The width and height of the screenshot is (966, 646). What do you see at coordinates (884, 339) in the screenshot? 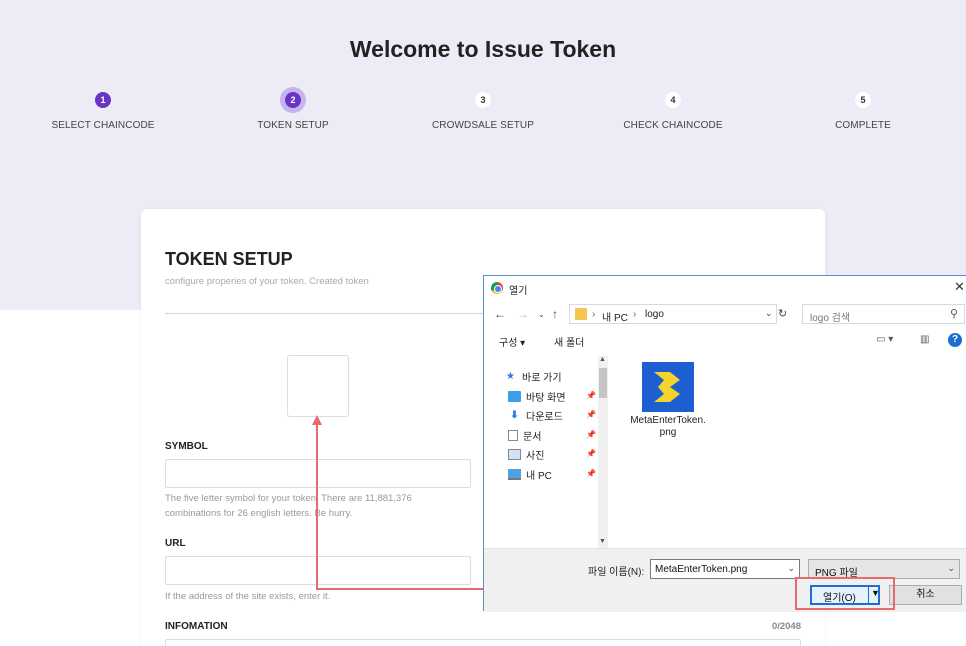
I see `view-options-icon: ▭ ▾` at bounding box center [884, 339].